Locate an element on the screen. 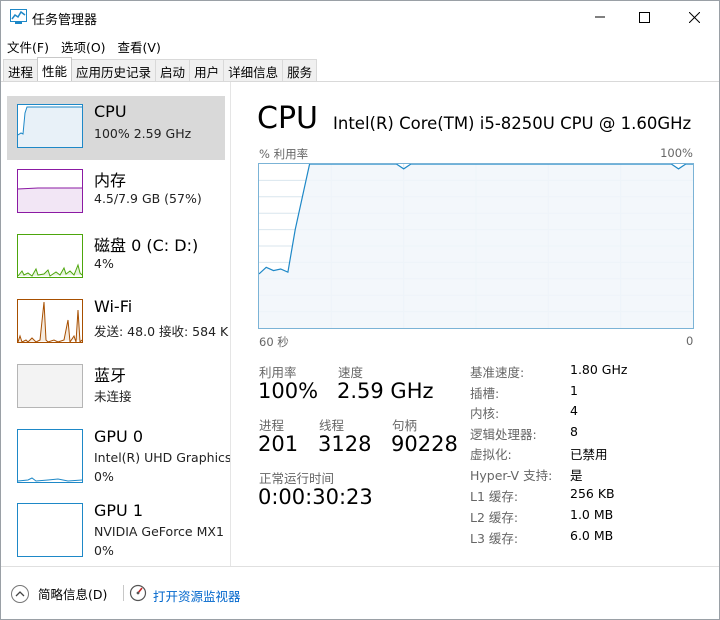  window-title: 任务管理器 is located at coordinates (65, 20).